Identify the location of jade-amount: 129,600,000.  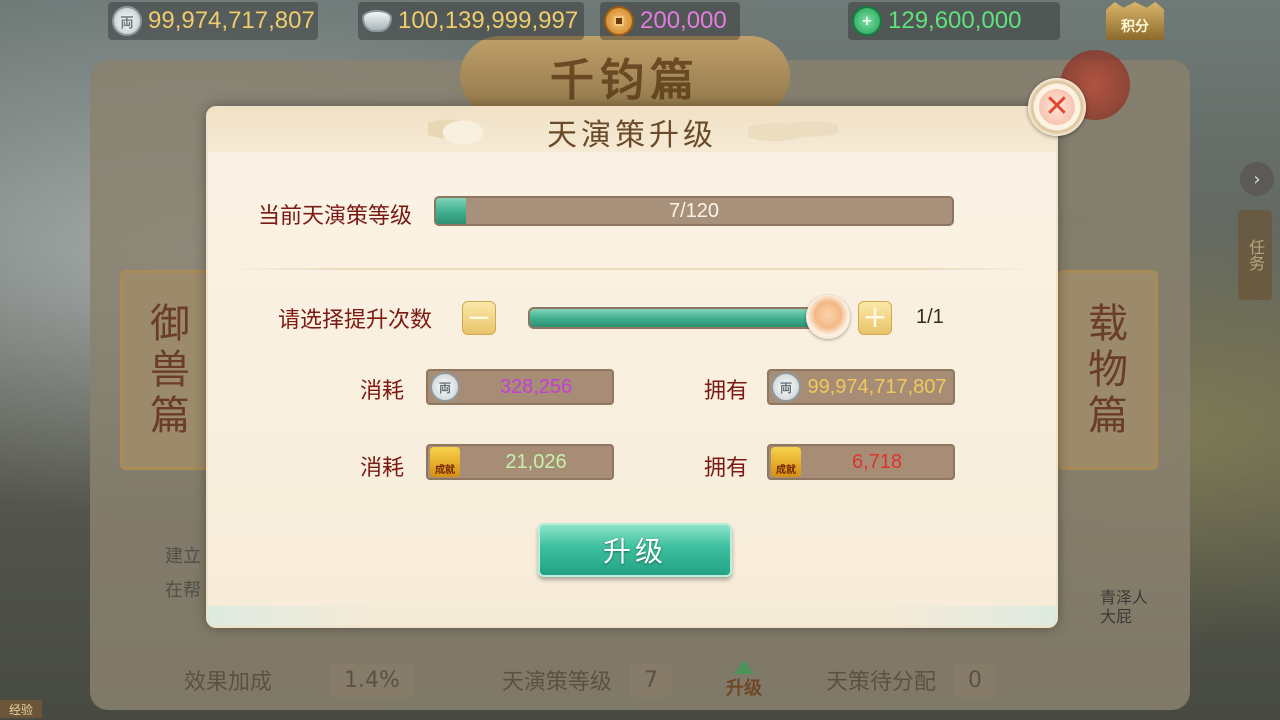
(955, 20).